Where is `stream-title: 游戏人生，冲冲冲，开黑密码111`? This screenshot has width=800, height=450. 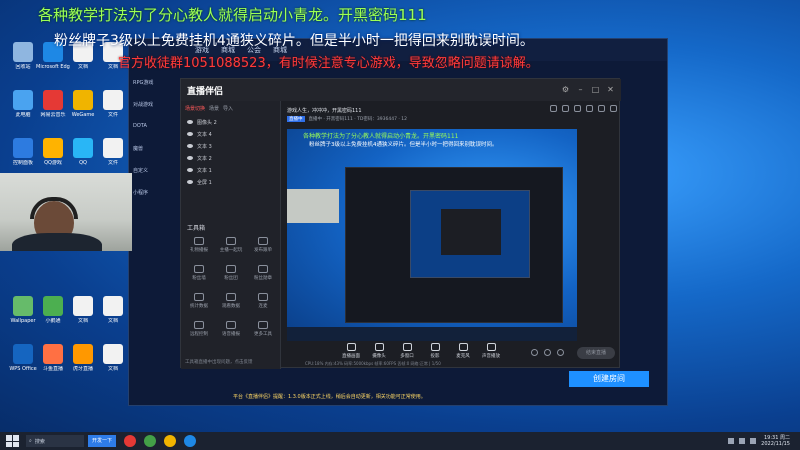
stream-title: 游戏人生，冲冲冲，开黑密码111 is located at coordinates (324, 110).